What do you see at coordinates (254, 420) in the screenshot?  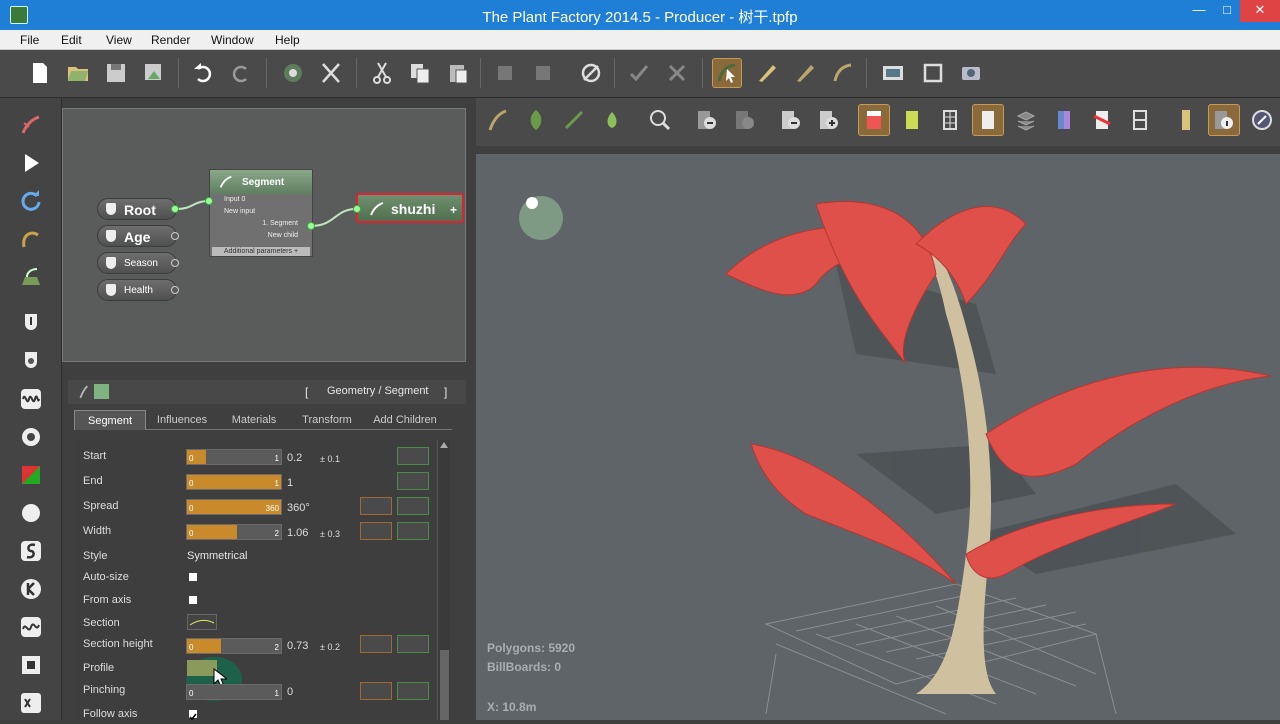 I see `tab-materials: Materials` at bounding box center [254, 420].